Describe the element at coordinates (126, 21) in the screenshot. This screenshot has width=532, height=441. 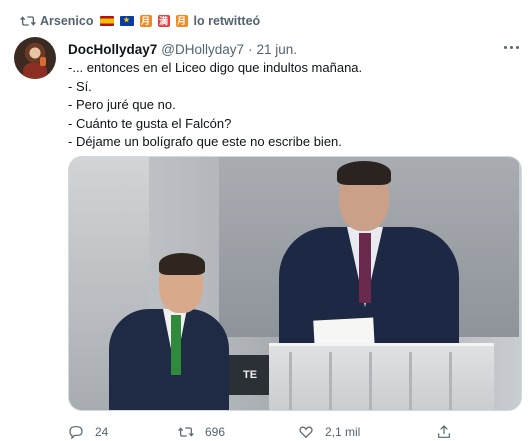
I see `eu-flag-icon: ★` at that location.